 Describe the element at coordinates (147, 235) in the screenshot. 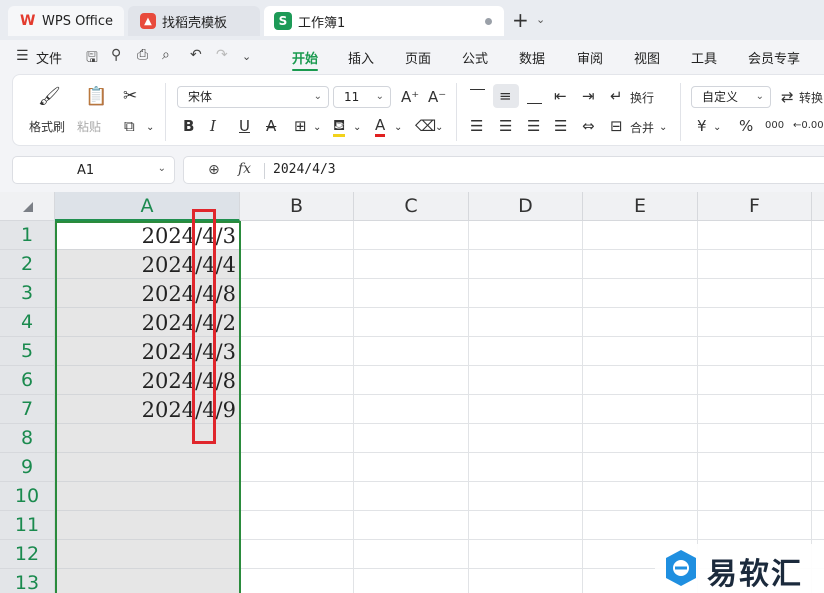

I see `cell-a1: 2024/4/3` at that location.